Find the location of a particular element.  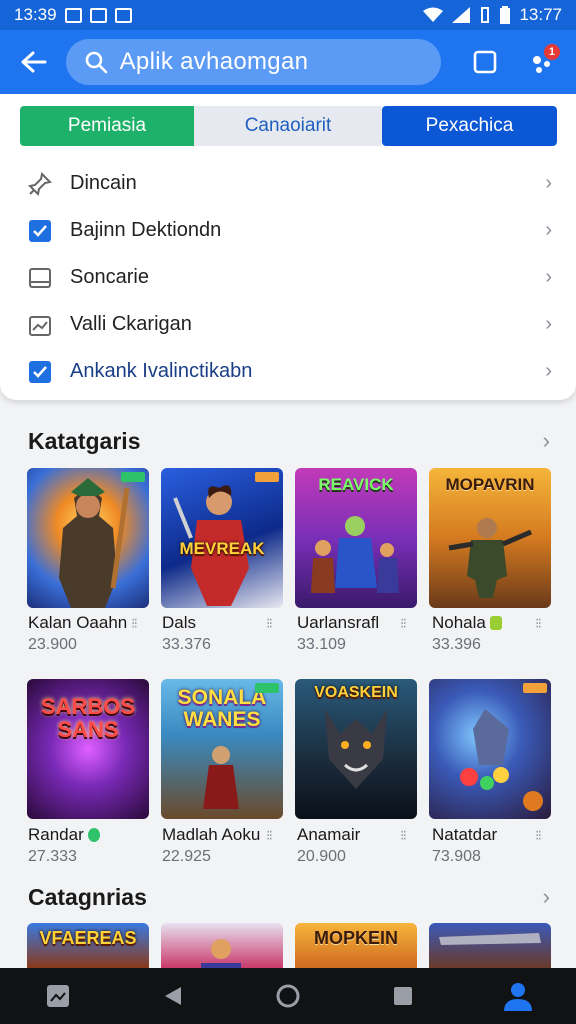

wifi-icon is located at coordinates (433, 14).